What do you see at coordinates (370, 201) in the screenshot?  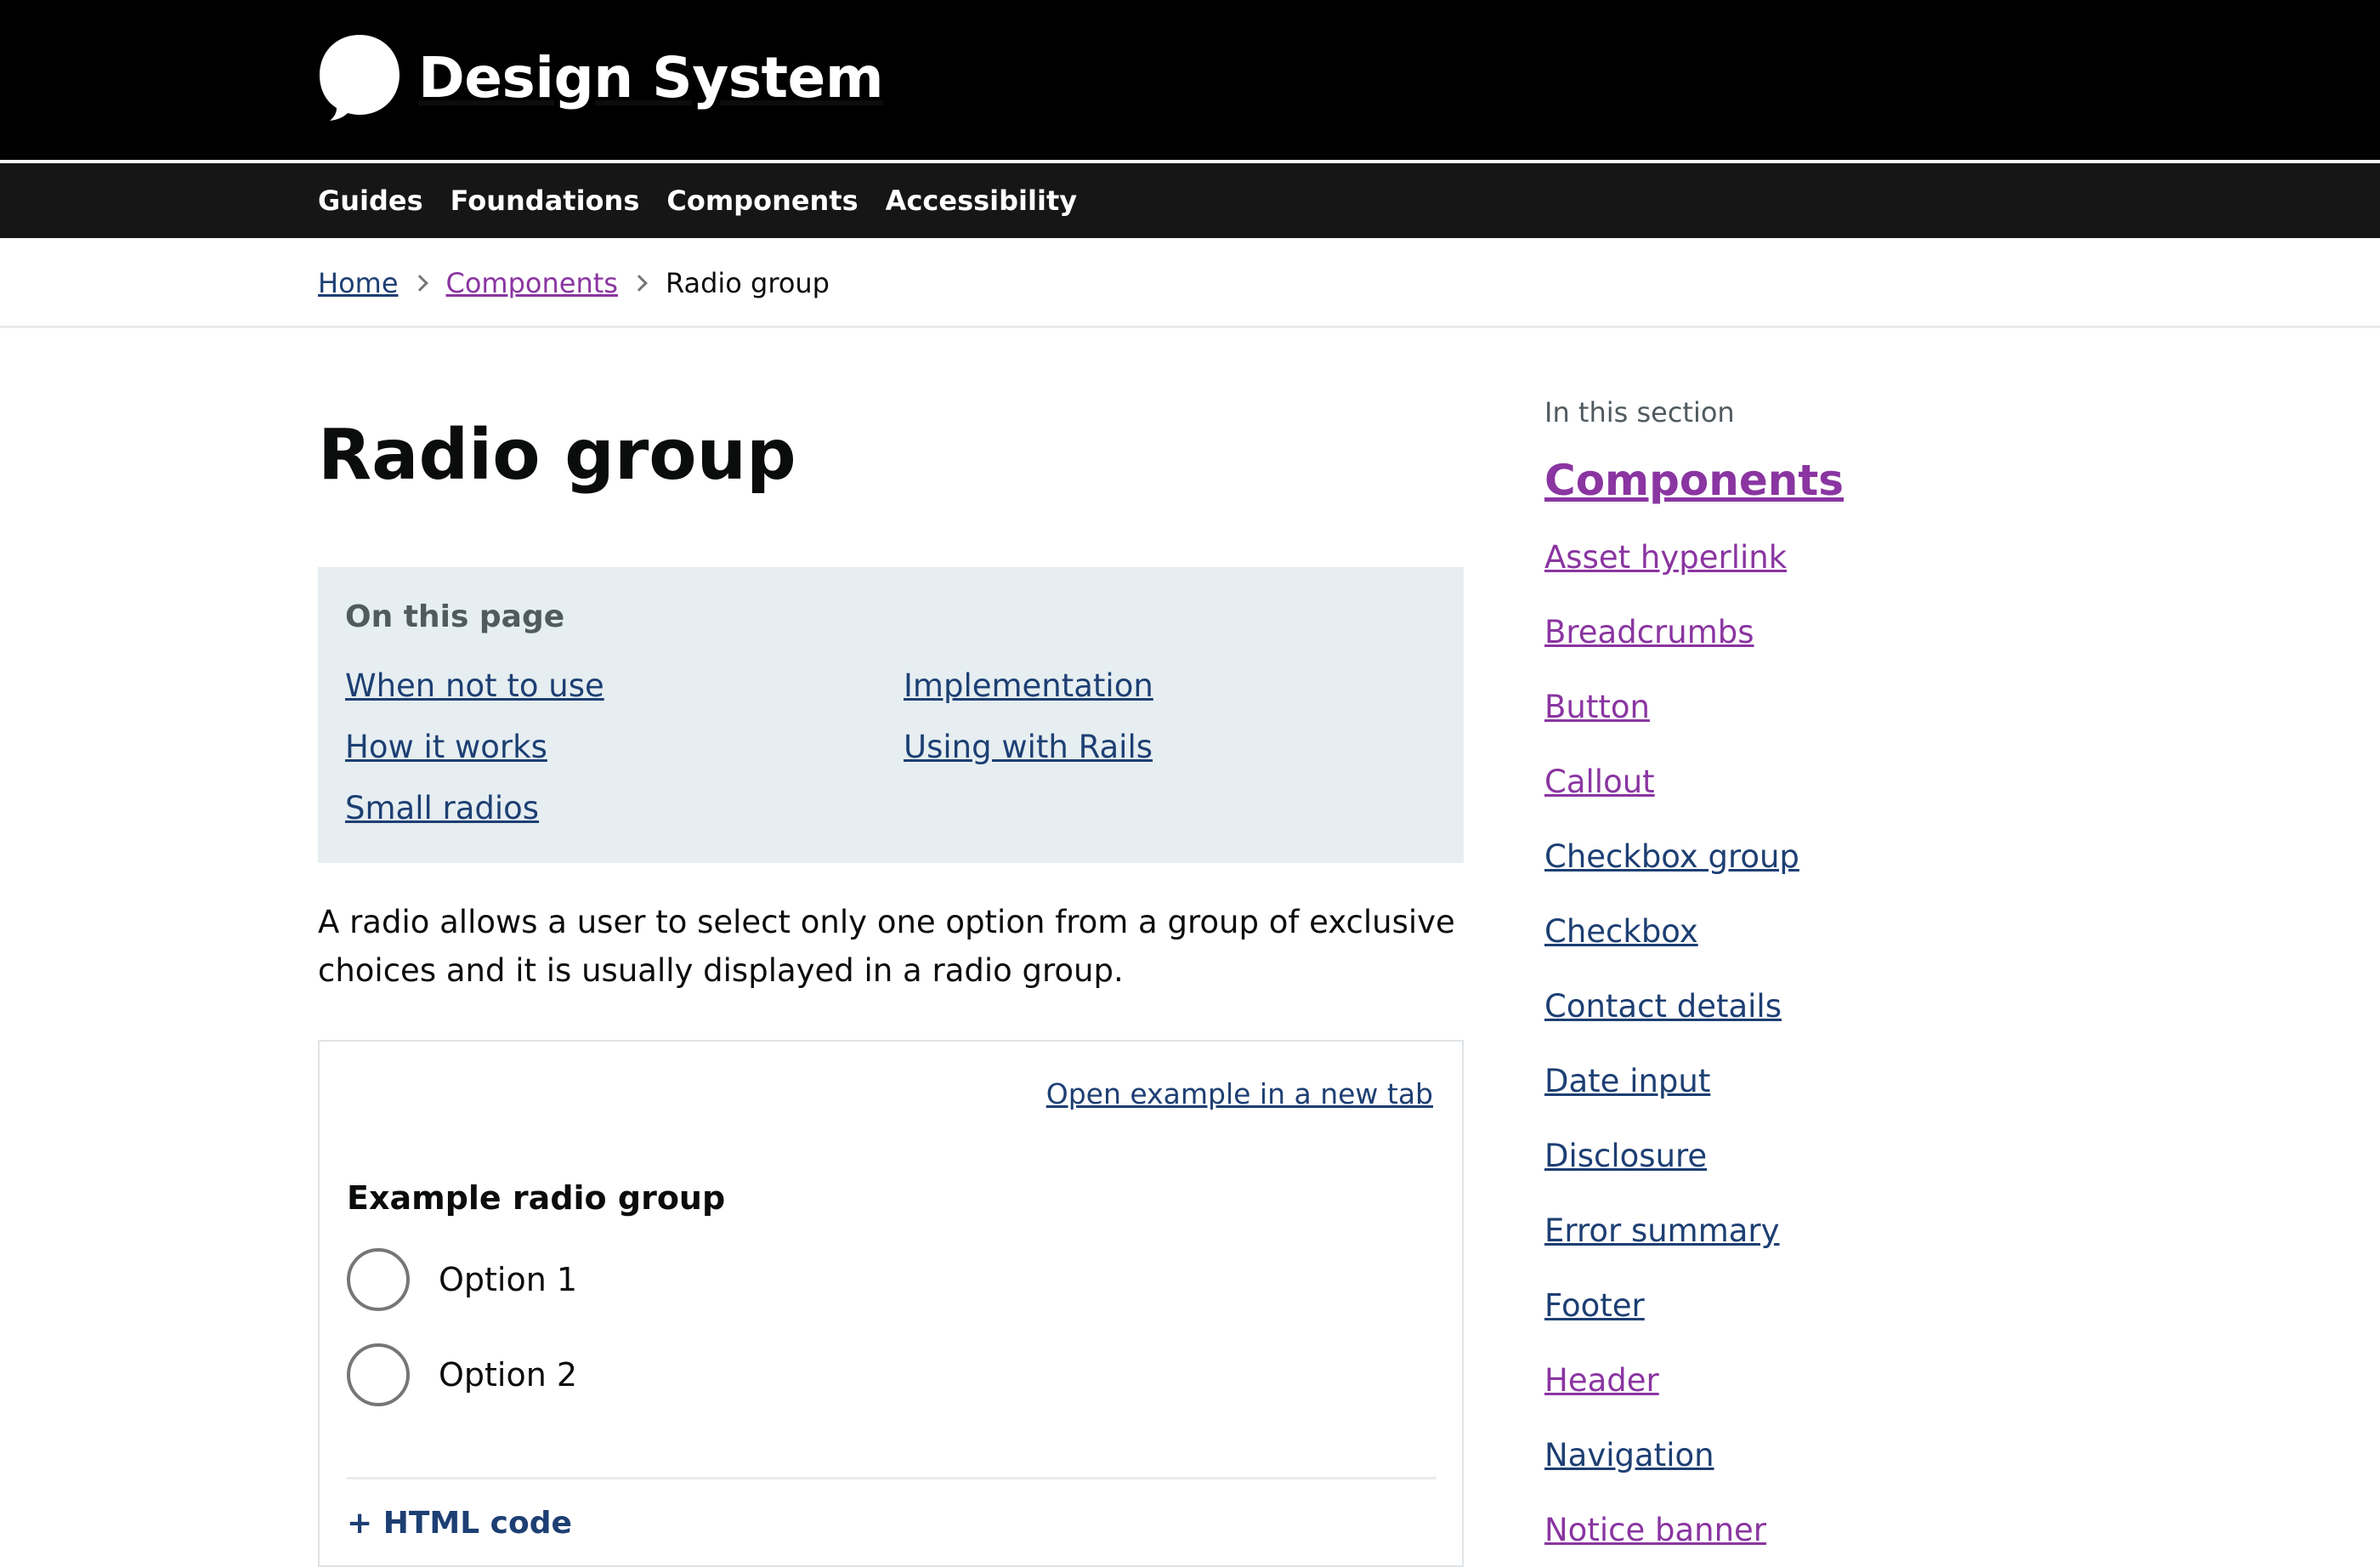 I see `nav-item-guides: Guides` at bounding box center [370, 201].